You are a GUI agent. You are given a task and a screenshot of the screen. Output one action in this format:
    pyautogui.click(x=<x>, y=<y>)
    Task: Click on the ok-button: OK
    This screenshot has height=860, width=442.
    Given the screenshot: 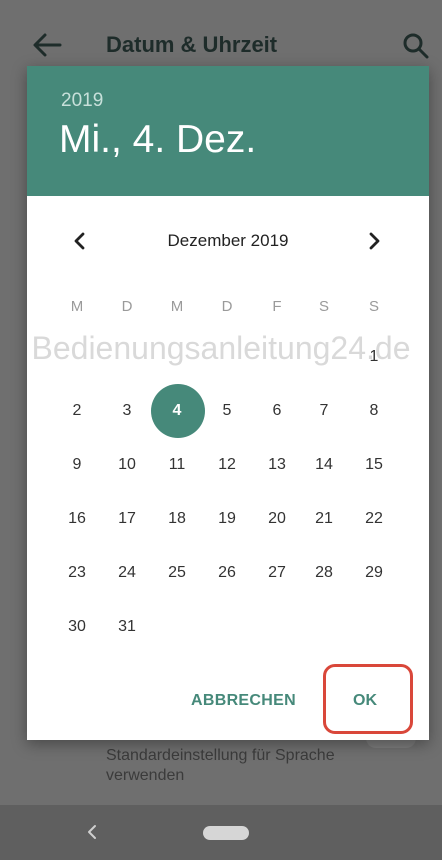 What is the action you would take?
    pyautogui.click(x=365, y=701)
    